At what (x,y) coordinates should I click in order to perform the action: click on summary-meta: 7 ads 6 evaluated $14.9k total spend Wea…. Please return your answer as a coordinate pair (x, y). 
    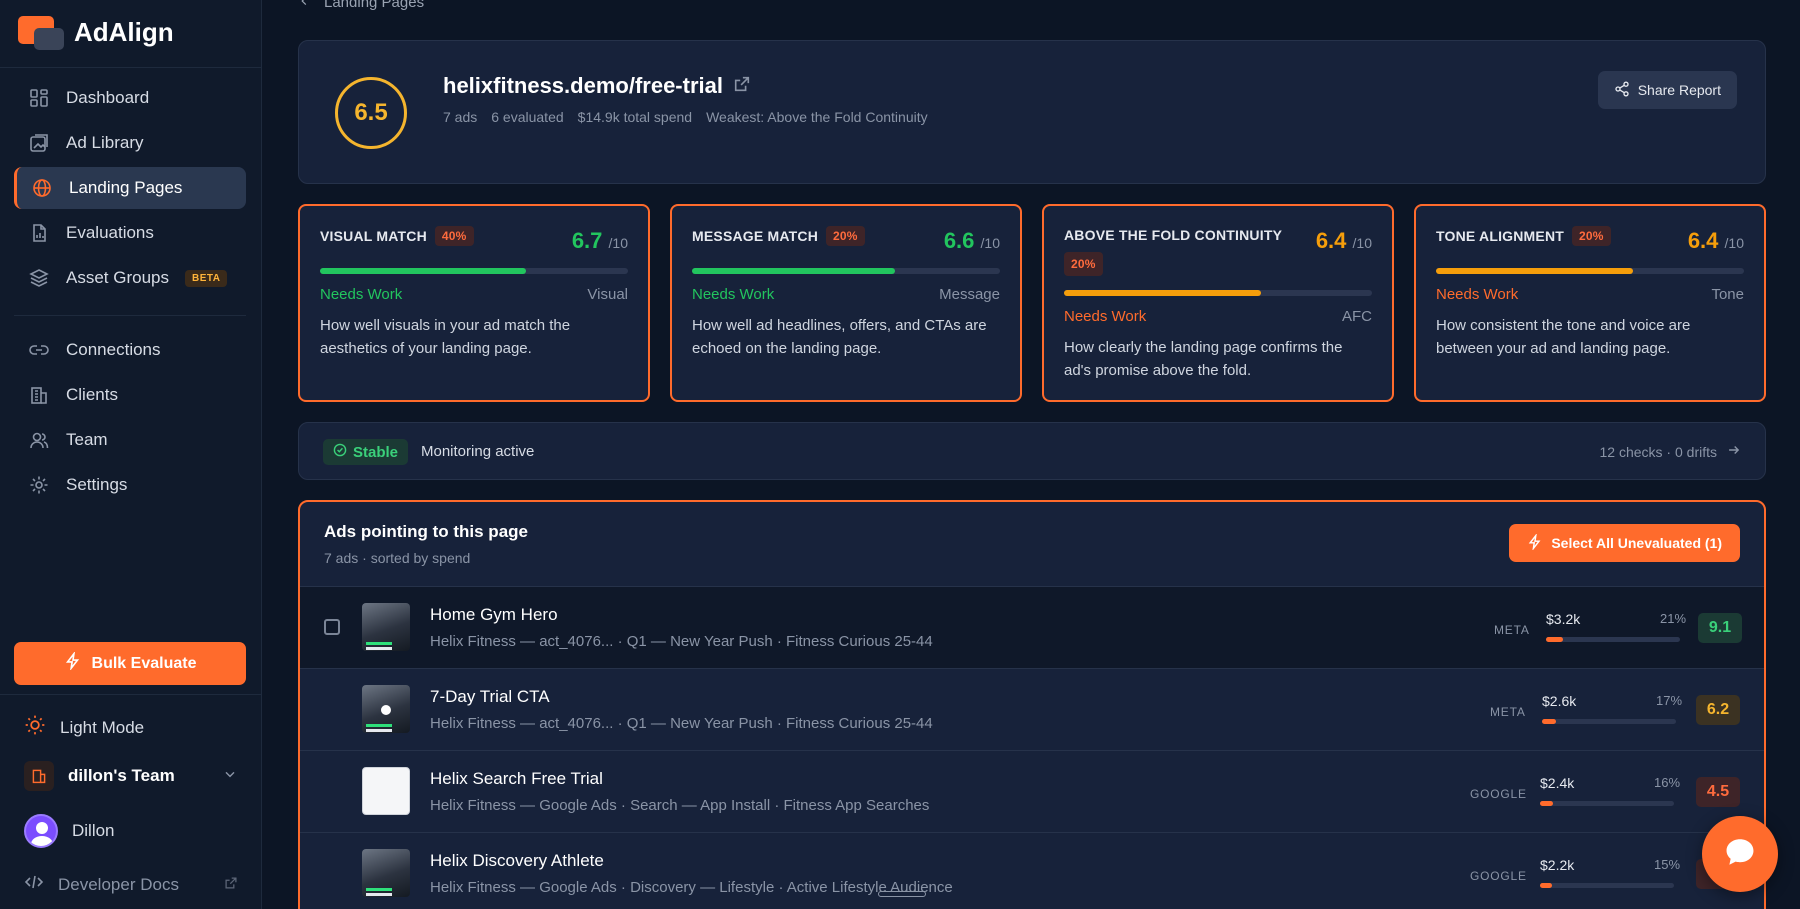
    Looking at the image, I should click on (685, 117).